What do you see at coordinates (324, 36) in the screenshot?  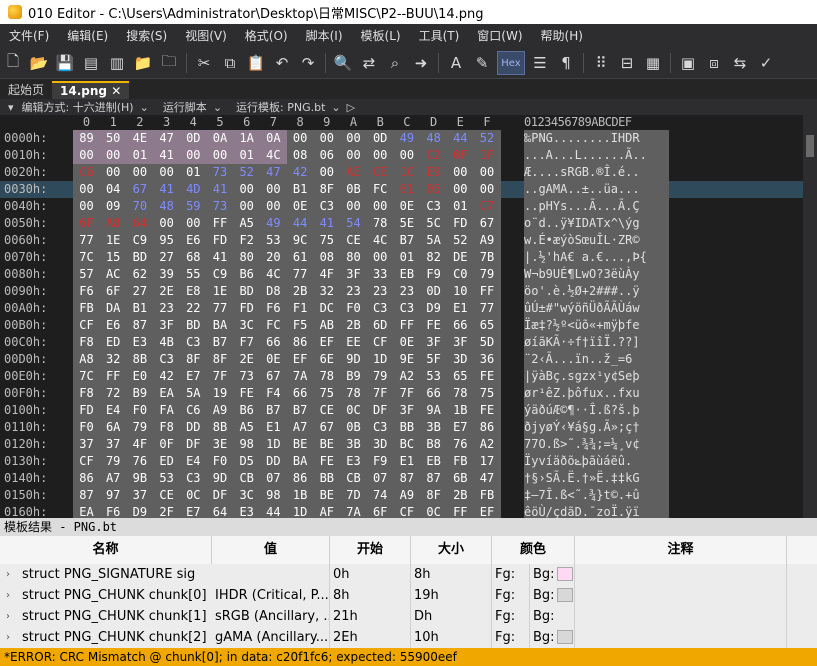 I see `menu-scripts: 脚本(I)` at bounding box center [324, 36].